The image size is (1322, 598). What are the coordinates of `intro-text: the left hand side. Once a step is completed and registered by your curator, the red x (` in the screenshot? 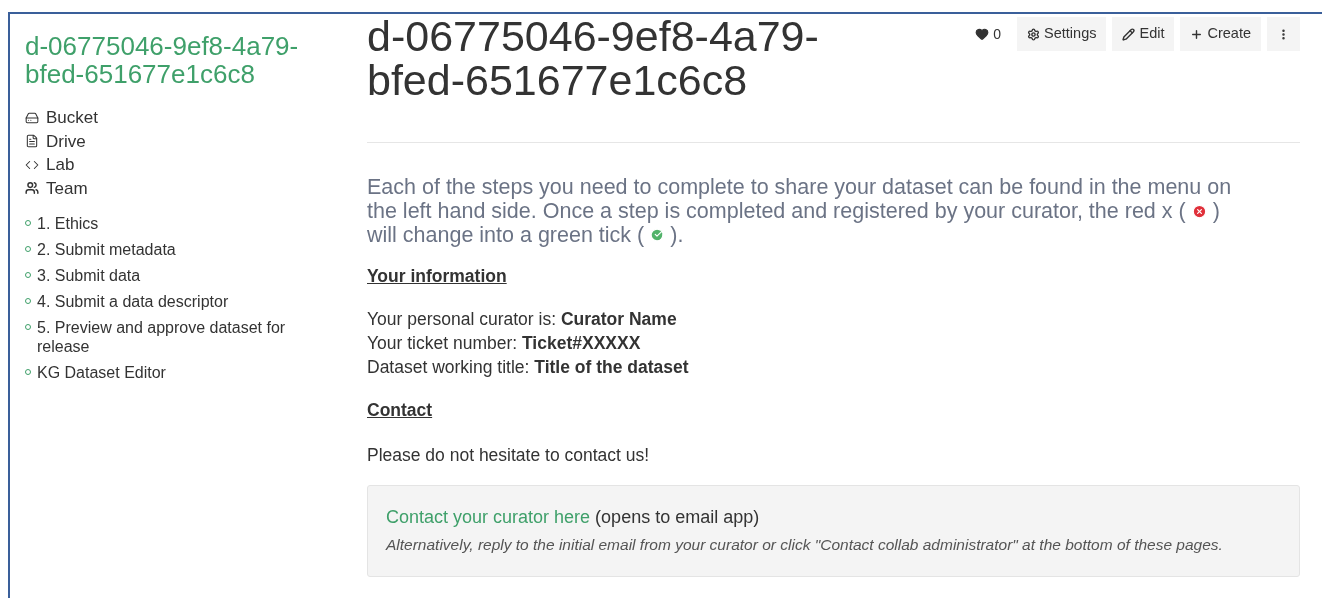 It's located at (776, 211).